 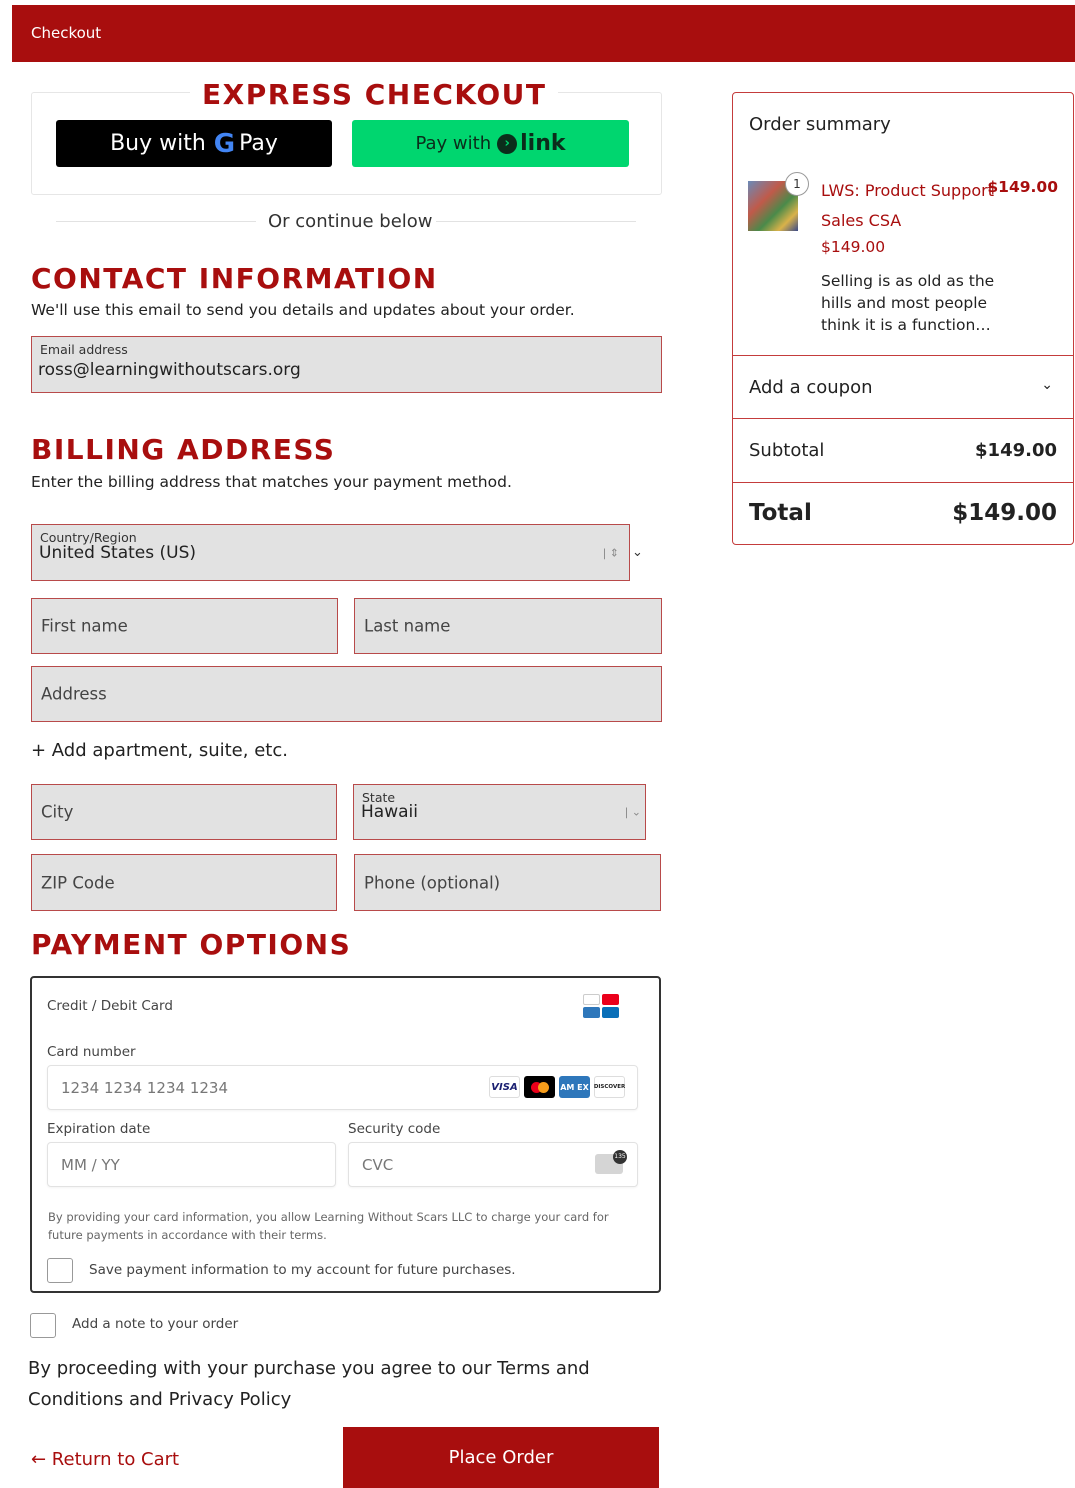 I want to click on google-g-icon: G, so click(x=224, y=143).